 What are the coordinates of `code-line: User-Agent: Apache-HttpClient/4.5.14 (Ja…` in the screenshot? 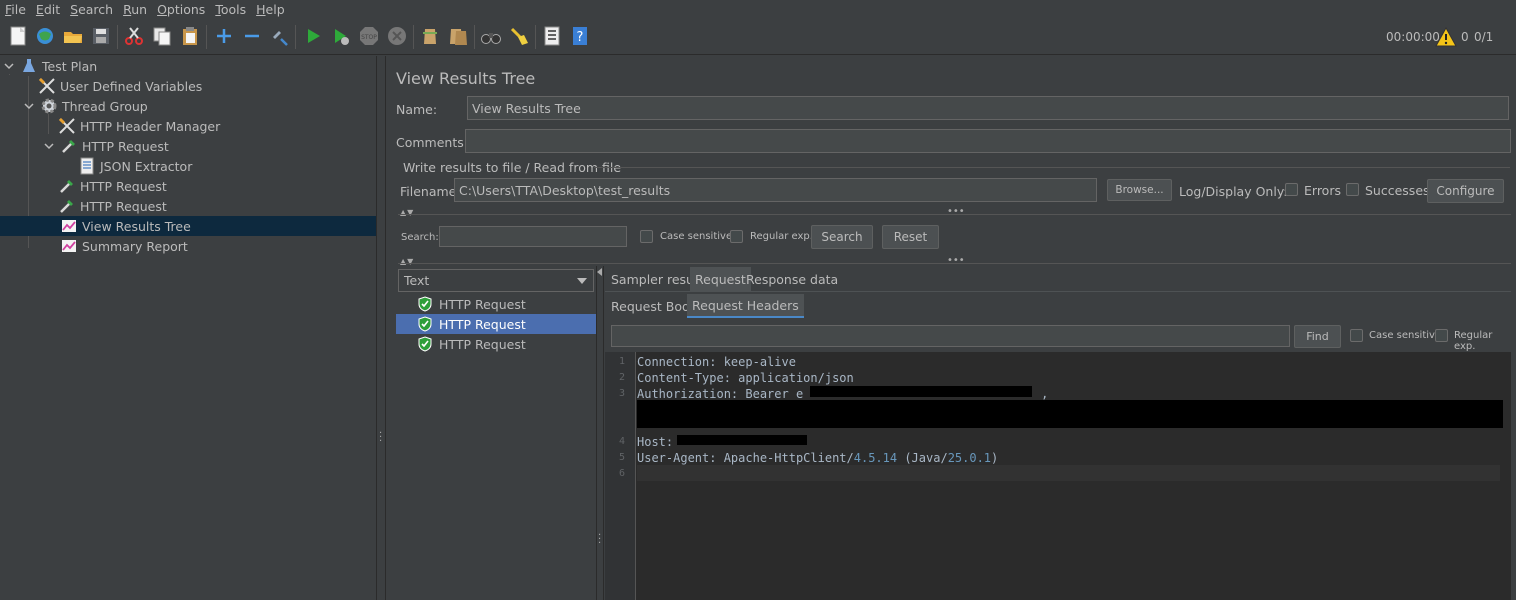 It's located at (818, 458).